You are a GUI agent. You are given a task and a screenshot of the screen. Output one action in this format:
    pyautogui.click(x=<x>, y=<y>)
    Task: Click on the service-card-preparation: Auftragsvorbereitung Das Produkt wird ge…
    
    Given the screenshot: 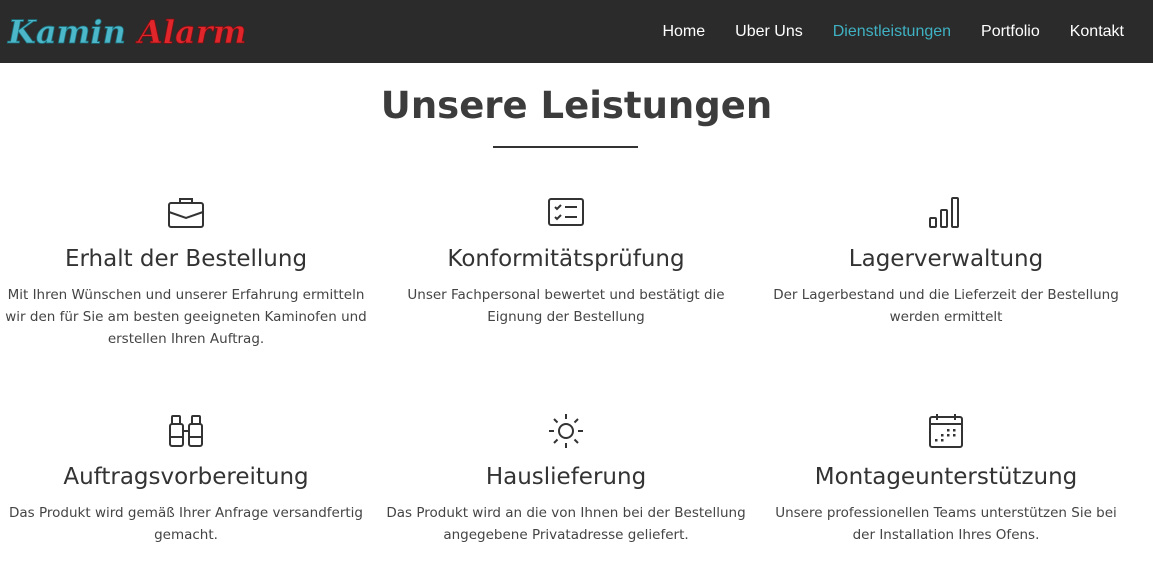 What is the action you would take?
    pyautogui.click(x=188, y=478)
    